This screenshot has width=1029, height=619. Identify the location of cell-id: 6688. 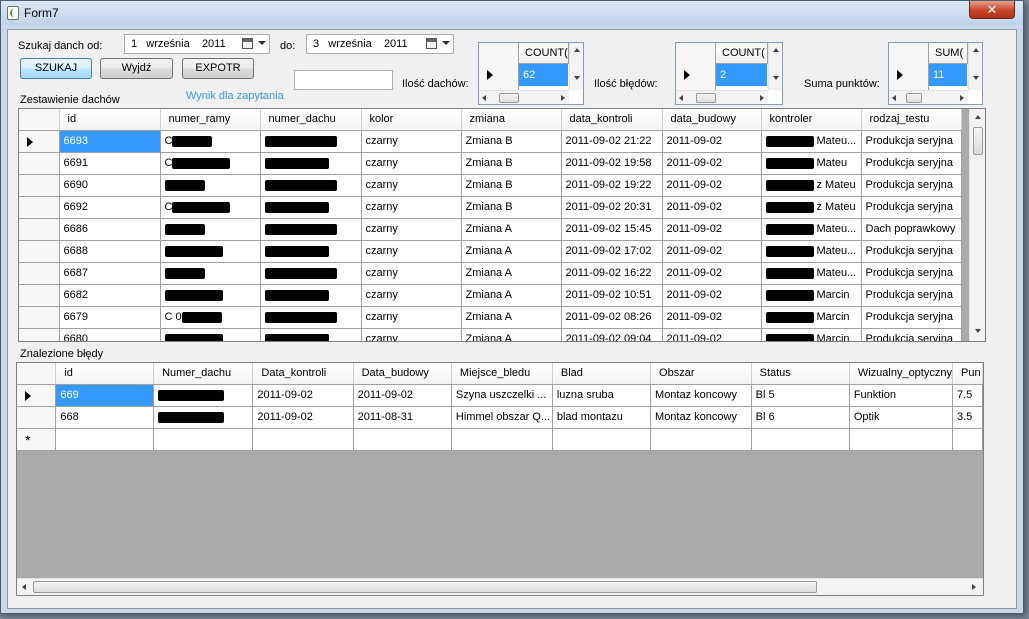
(110, 251).